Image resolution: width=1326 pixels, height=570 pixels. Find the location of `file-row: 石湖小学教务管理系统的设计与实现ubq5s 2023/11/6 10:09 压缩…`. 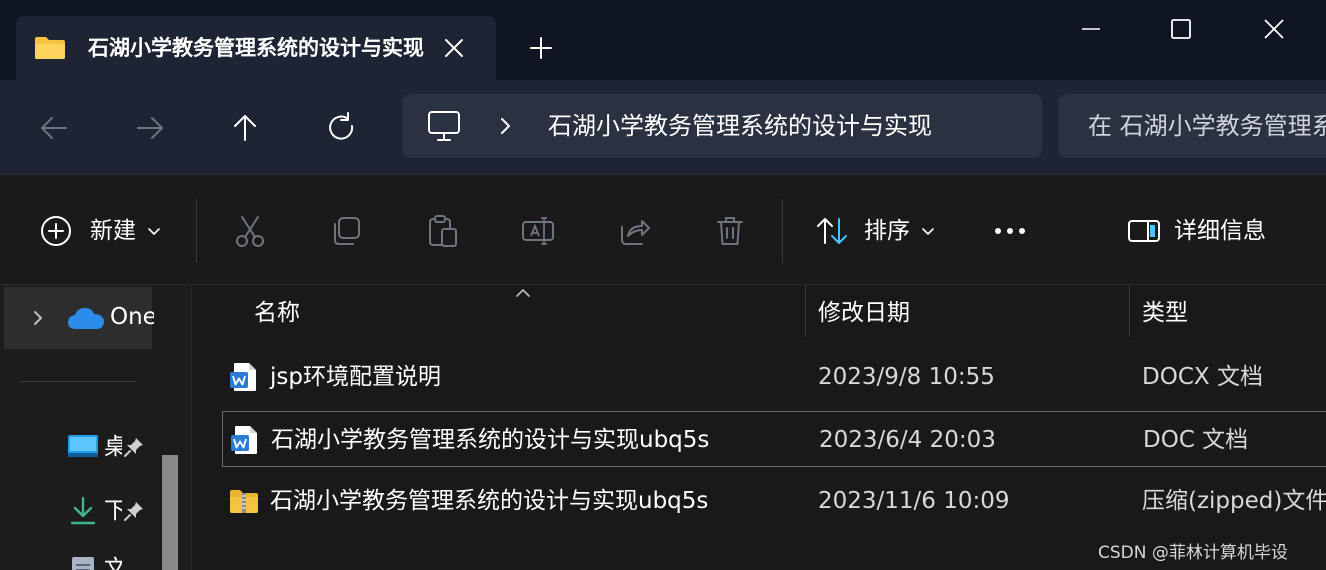

file-row: 石湖小学教务管理系统的设计与实现ubq5s 2023/11/6 10:09 压缩… is located at coordinates (774, 501).